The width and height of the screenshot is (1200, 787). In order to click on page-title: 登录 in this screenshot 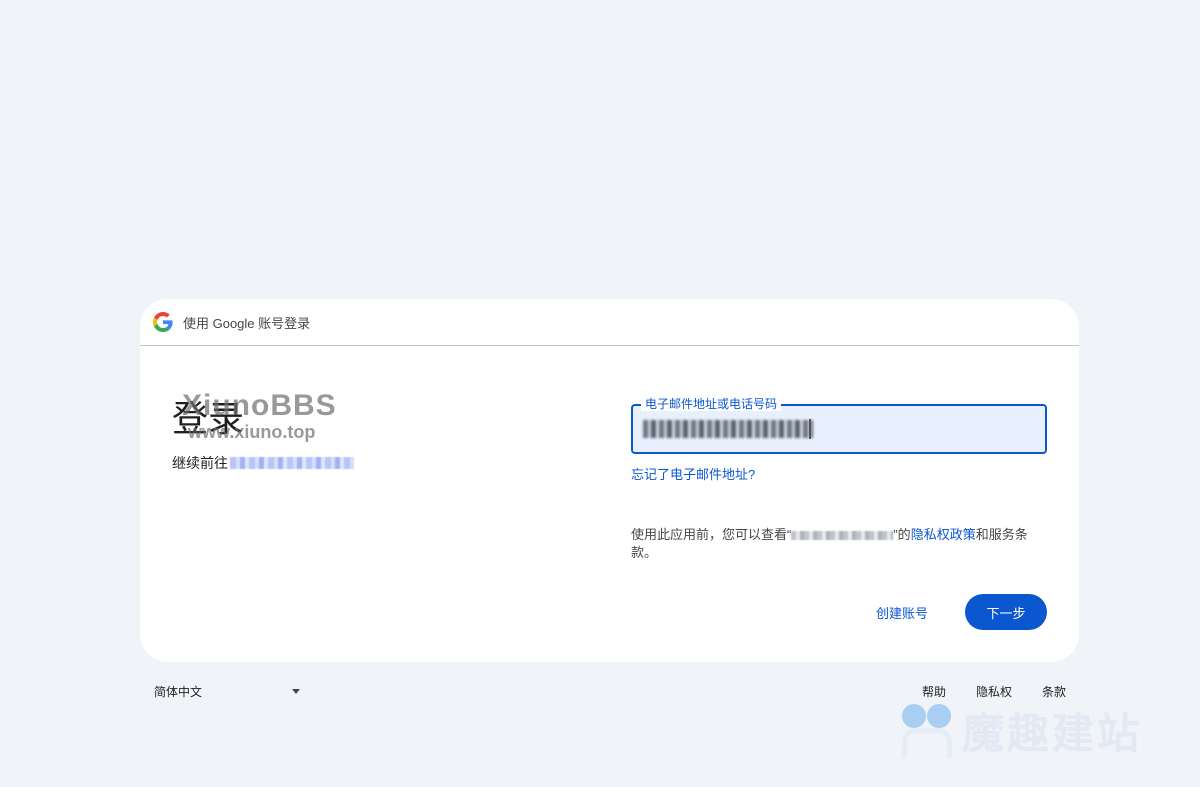, I will do `click(208, 418)`.